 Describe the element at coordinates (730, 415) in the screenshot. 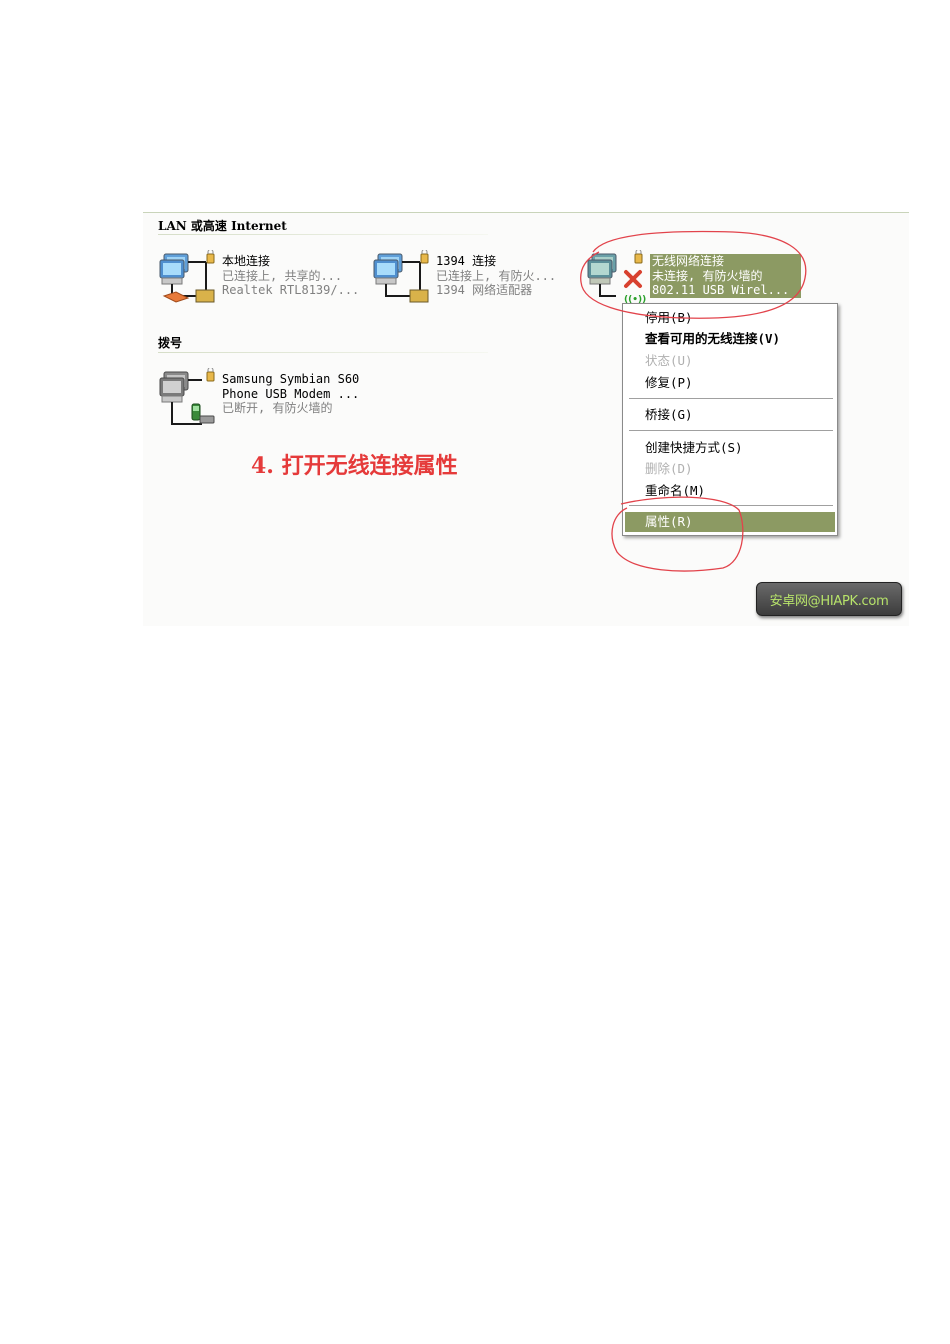

I see `menu-item-bridge: 桥接(G)` at that location.